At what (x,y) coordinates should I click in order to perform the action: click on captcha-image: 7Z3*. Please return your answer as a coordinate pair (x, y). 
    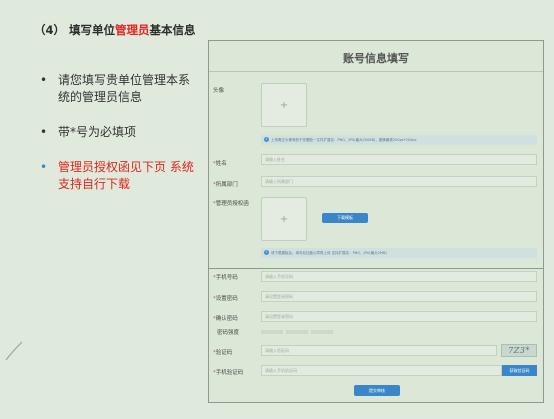
    Looking at the image, I should click on (519, 350).